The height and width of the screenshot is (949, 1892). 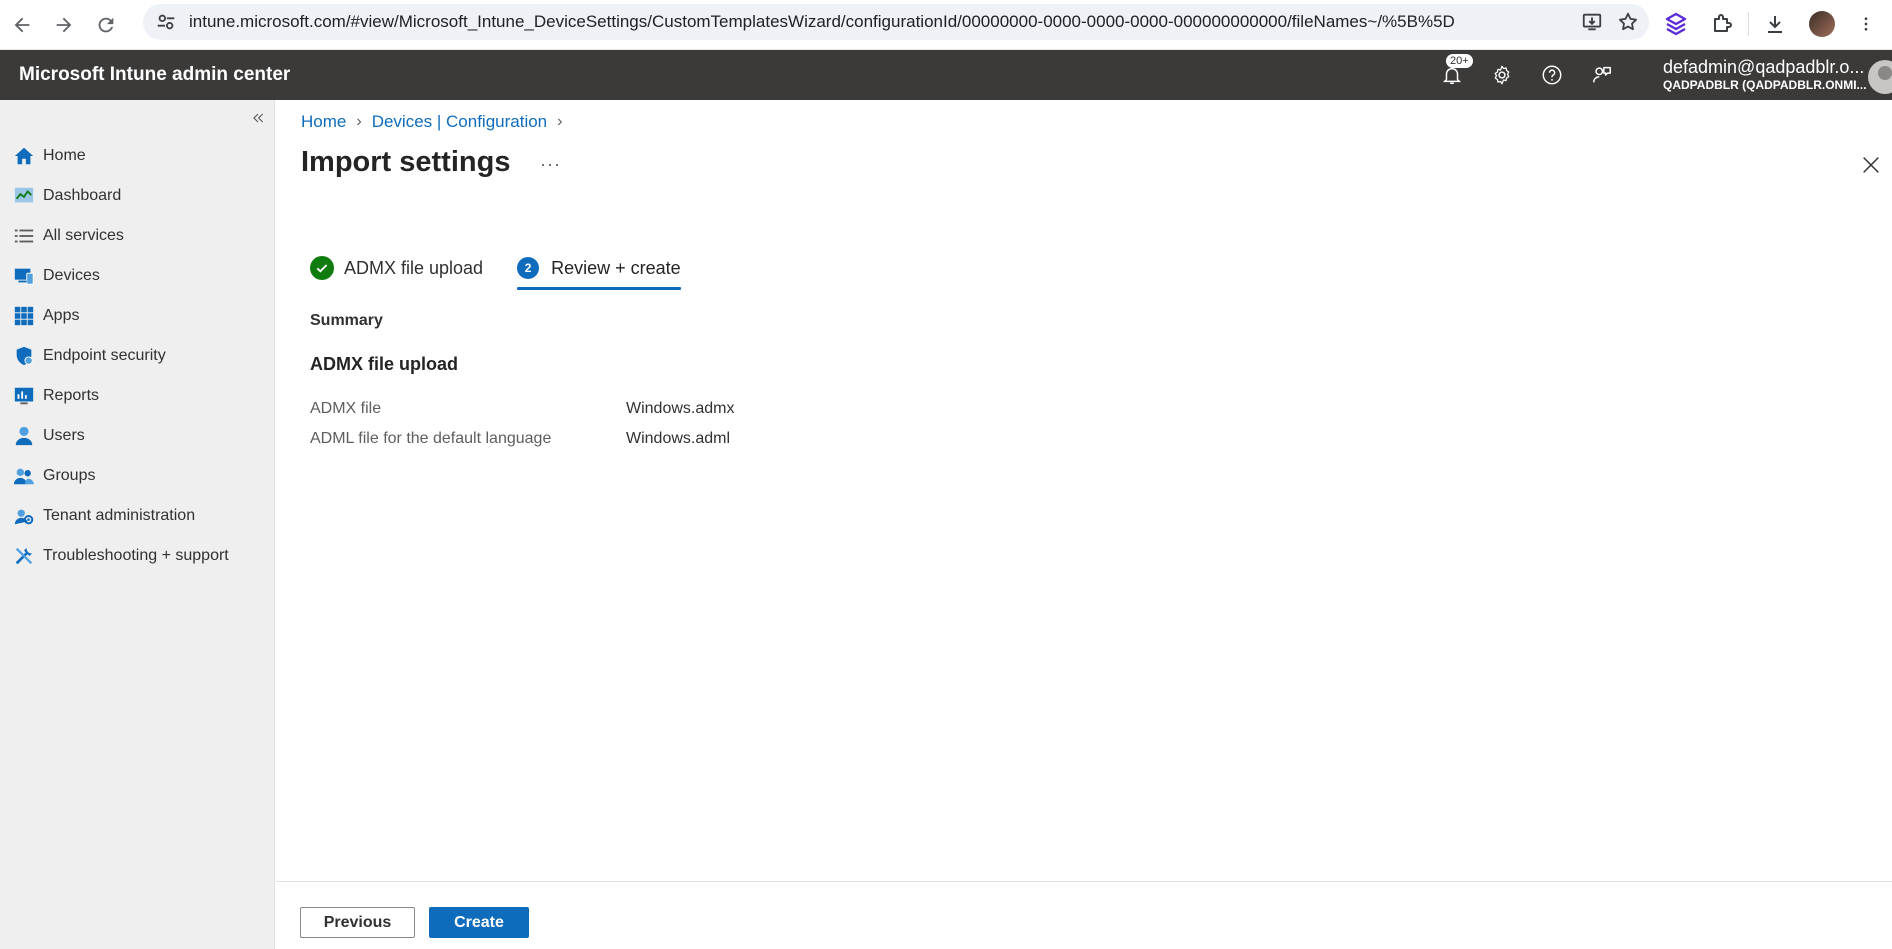 I want to click on field-value: Windows.adml, so click(x=678, y=438).